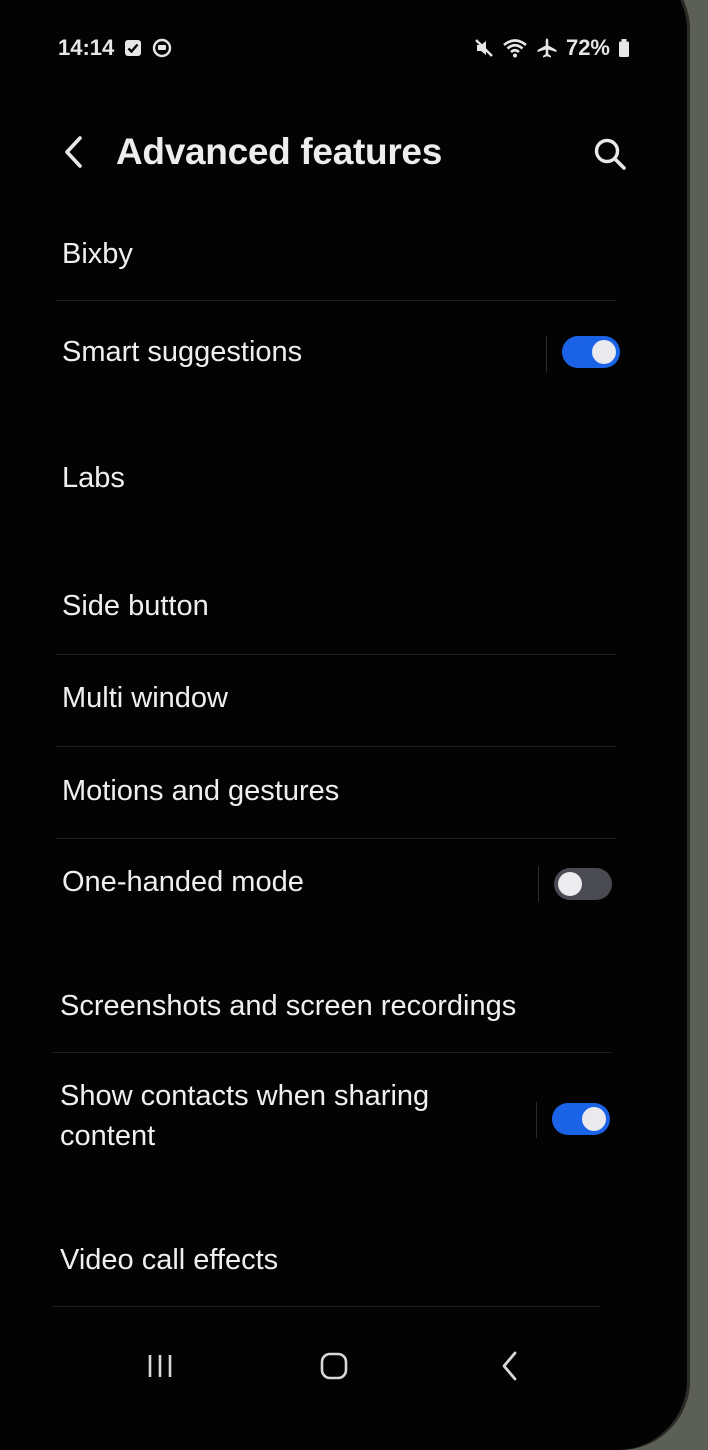  Describe the element at coordinates (581, 1119) in the screenshot. I see `show-contacts-toggle` at that location.